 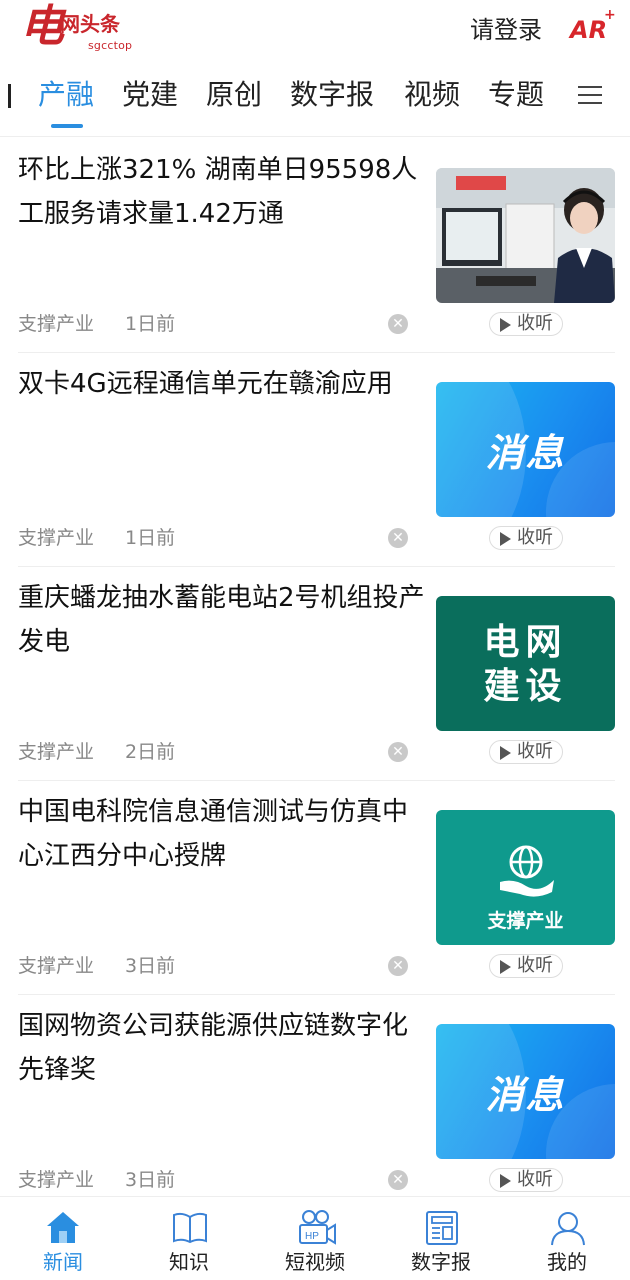 I want to click on logo-subtext: sgcctop, so click(x=110, y=45).